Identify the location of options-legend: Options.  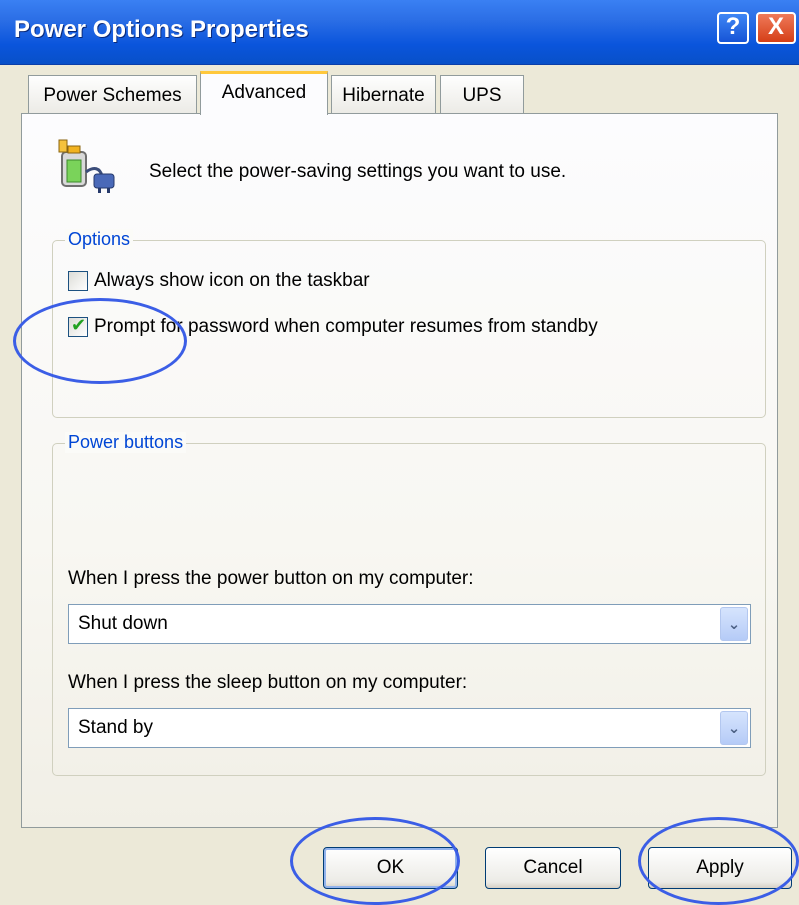
(99, 239).